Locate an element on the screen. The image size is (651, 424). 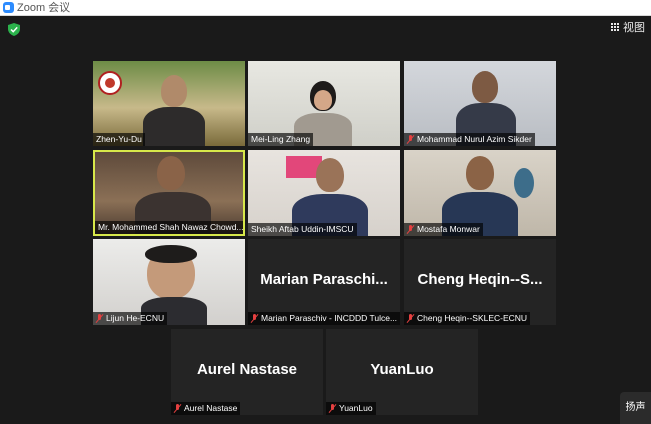
university-emblem is located at coordinates (110, 83).